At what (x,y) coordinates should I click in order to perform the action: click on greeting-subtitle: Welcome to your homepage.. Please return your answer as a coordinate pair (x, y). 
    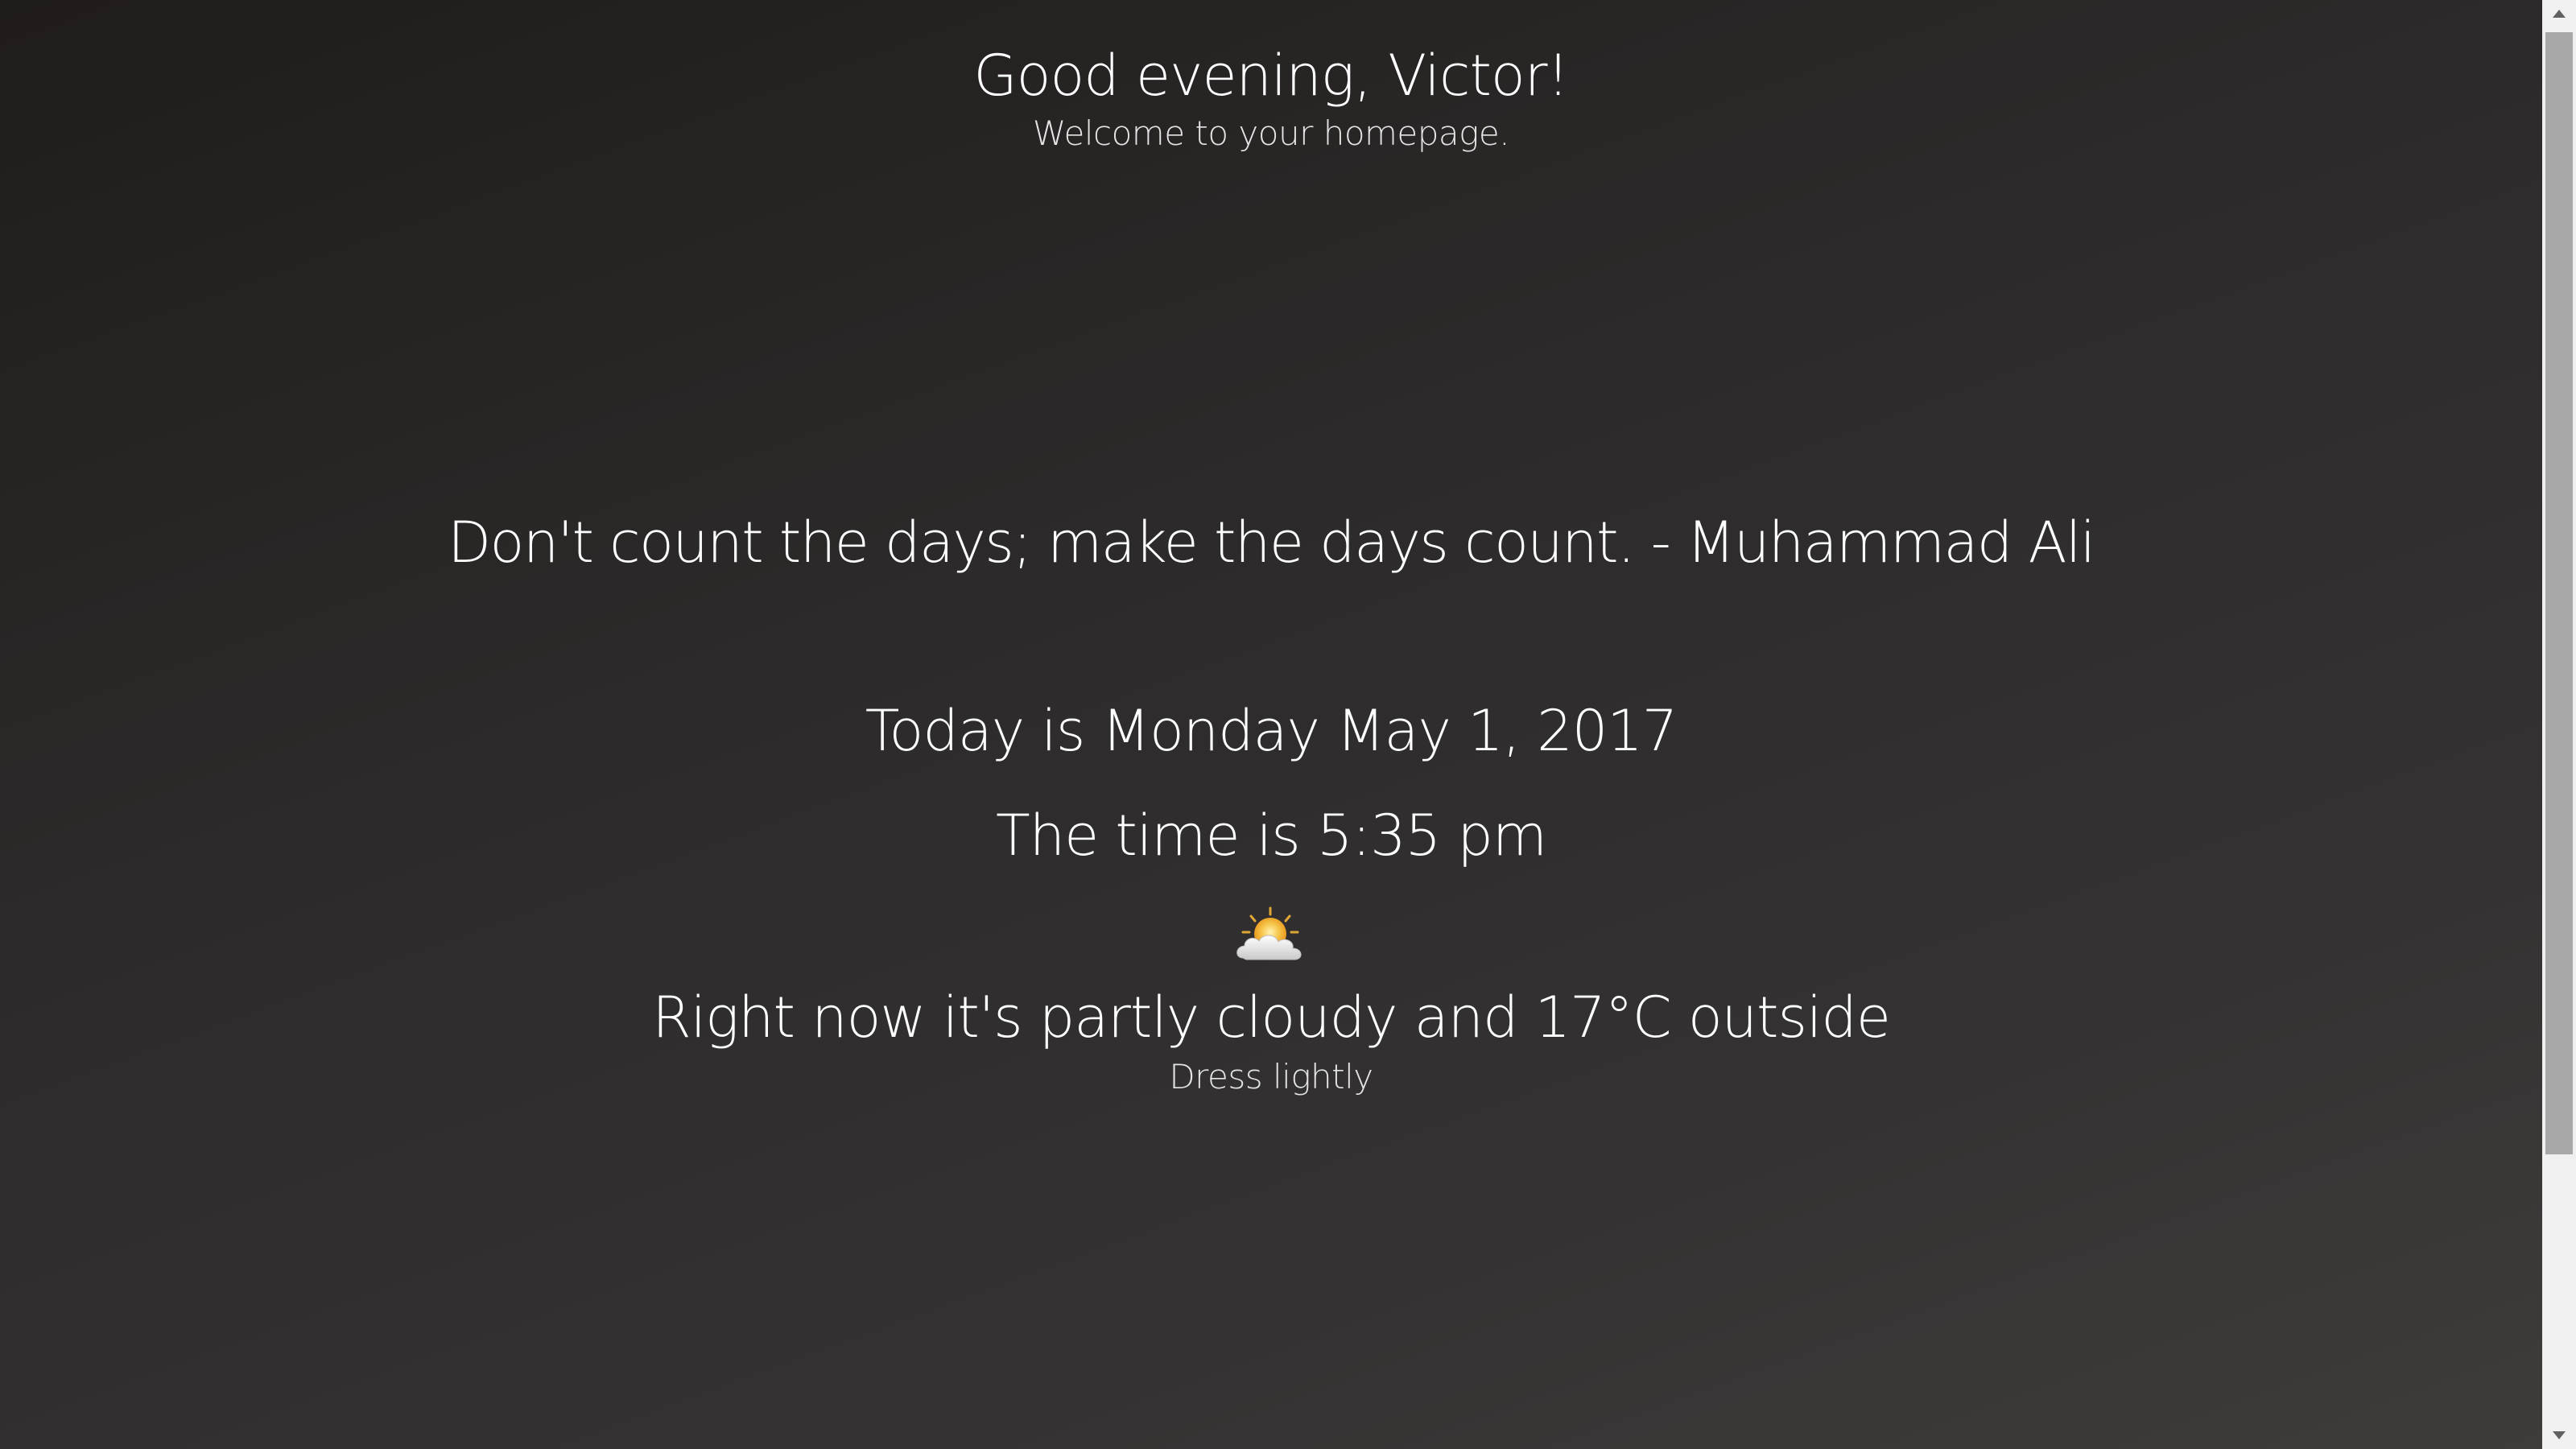
    Looking at the image, I should click on (1271, 133).